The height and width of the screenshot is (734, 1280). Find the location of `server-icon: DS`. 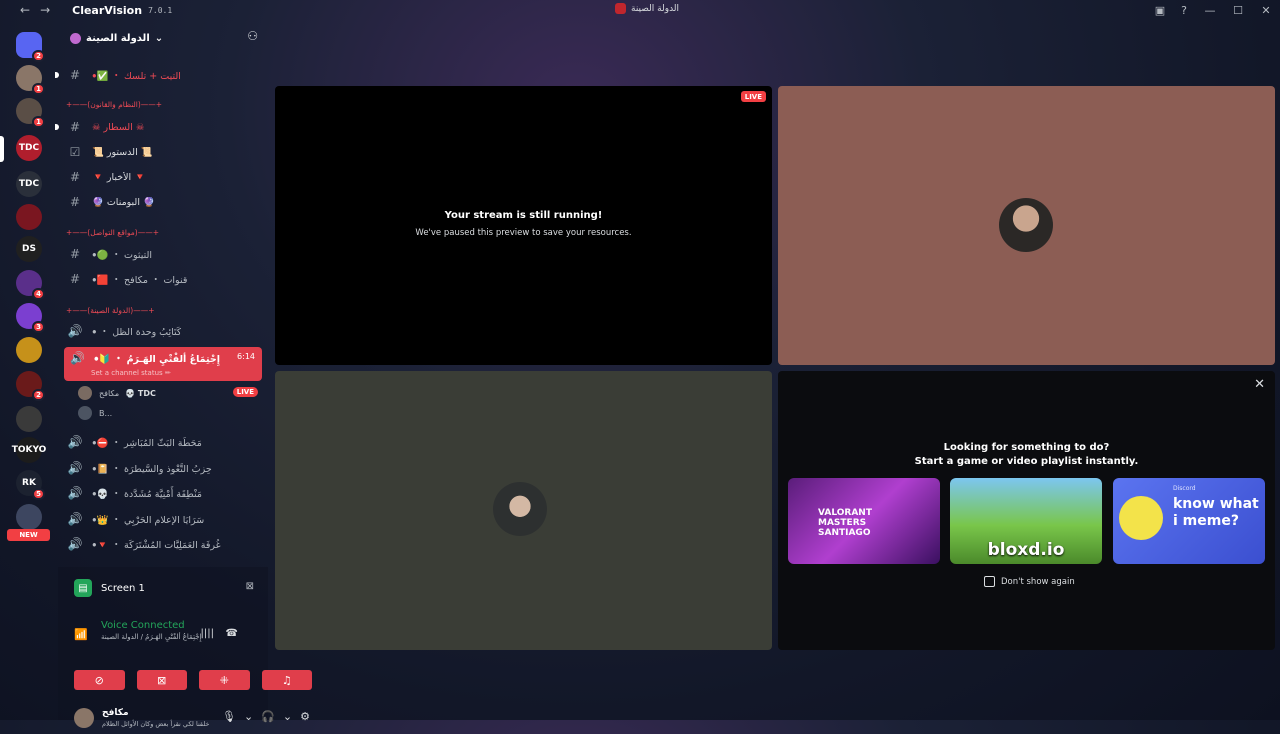

server-icon: DS is located at coordinates (29, 249).